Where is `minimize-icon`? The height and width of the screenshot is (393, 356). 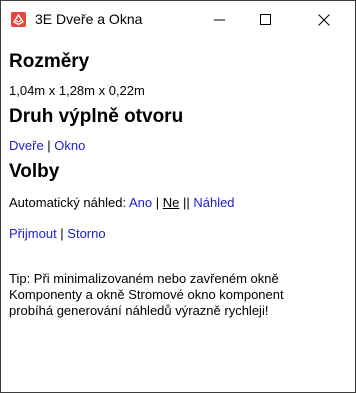 minimize-icon is located at coordinates (219, 20).